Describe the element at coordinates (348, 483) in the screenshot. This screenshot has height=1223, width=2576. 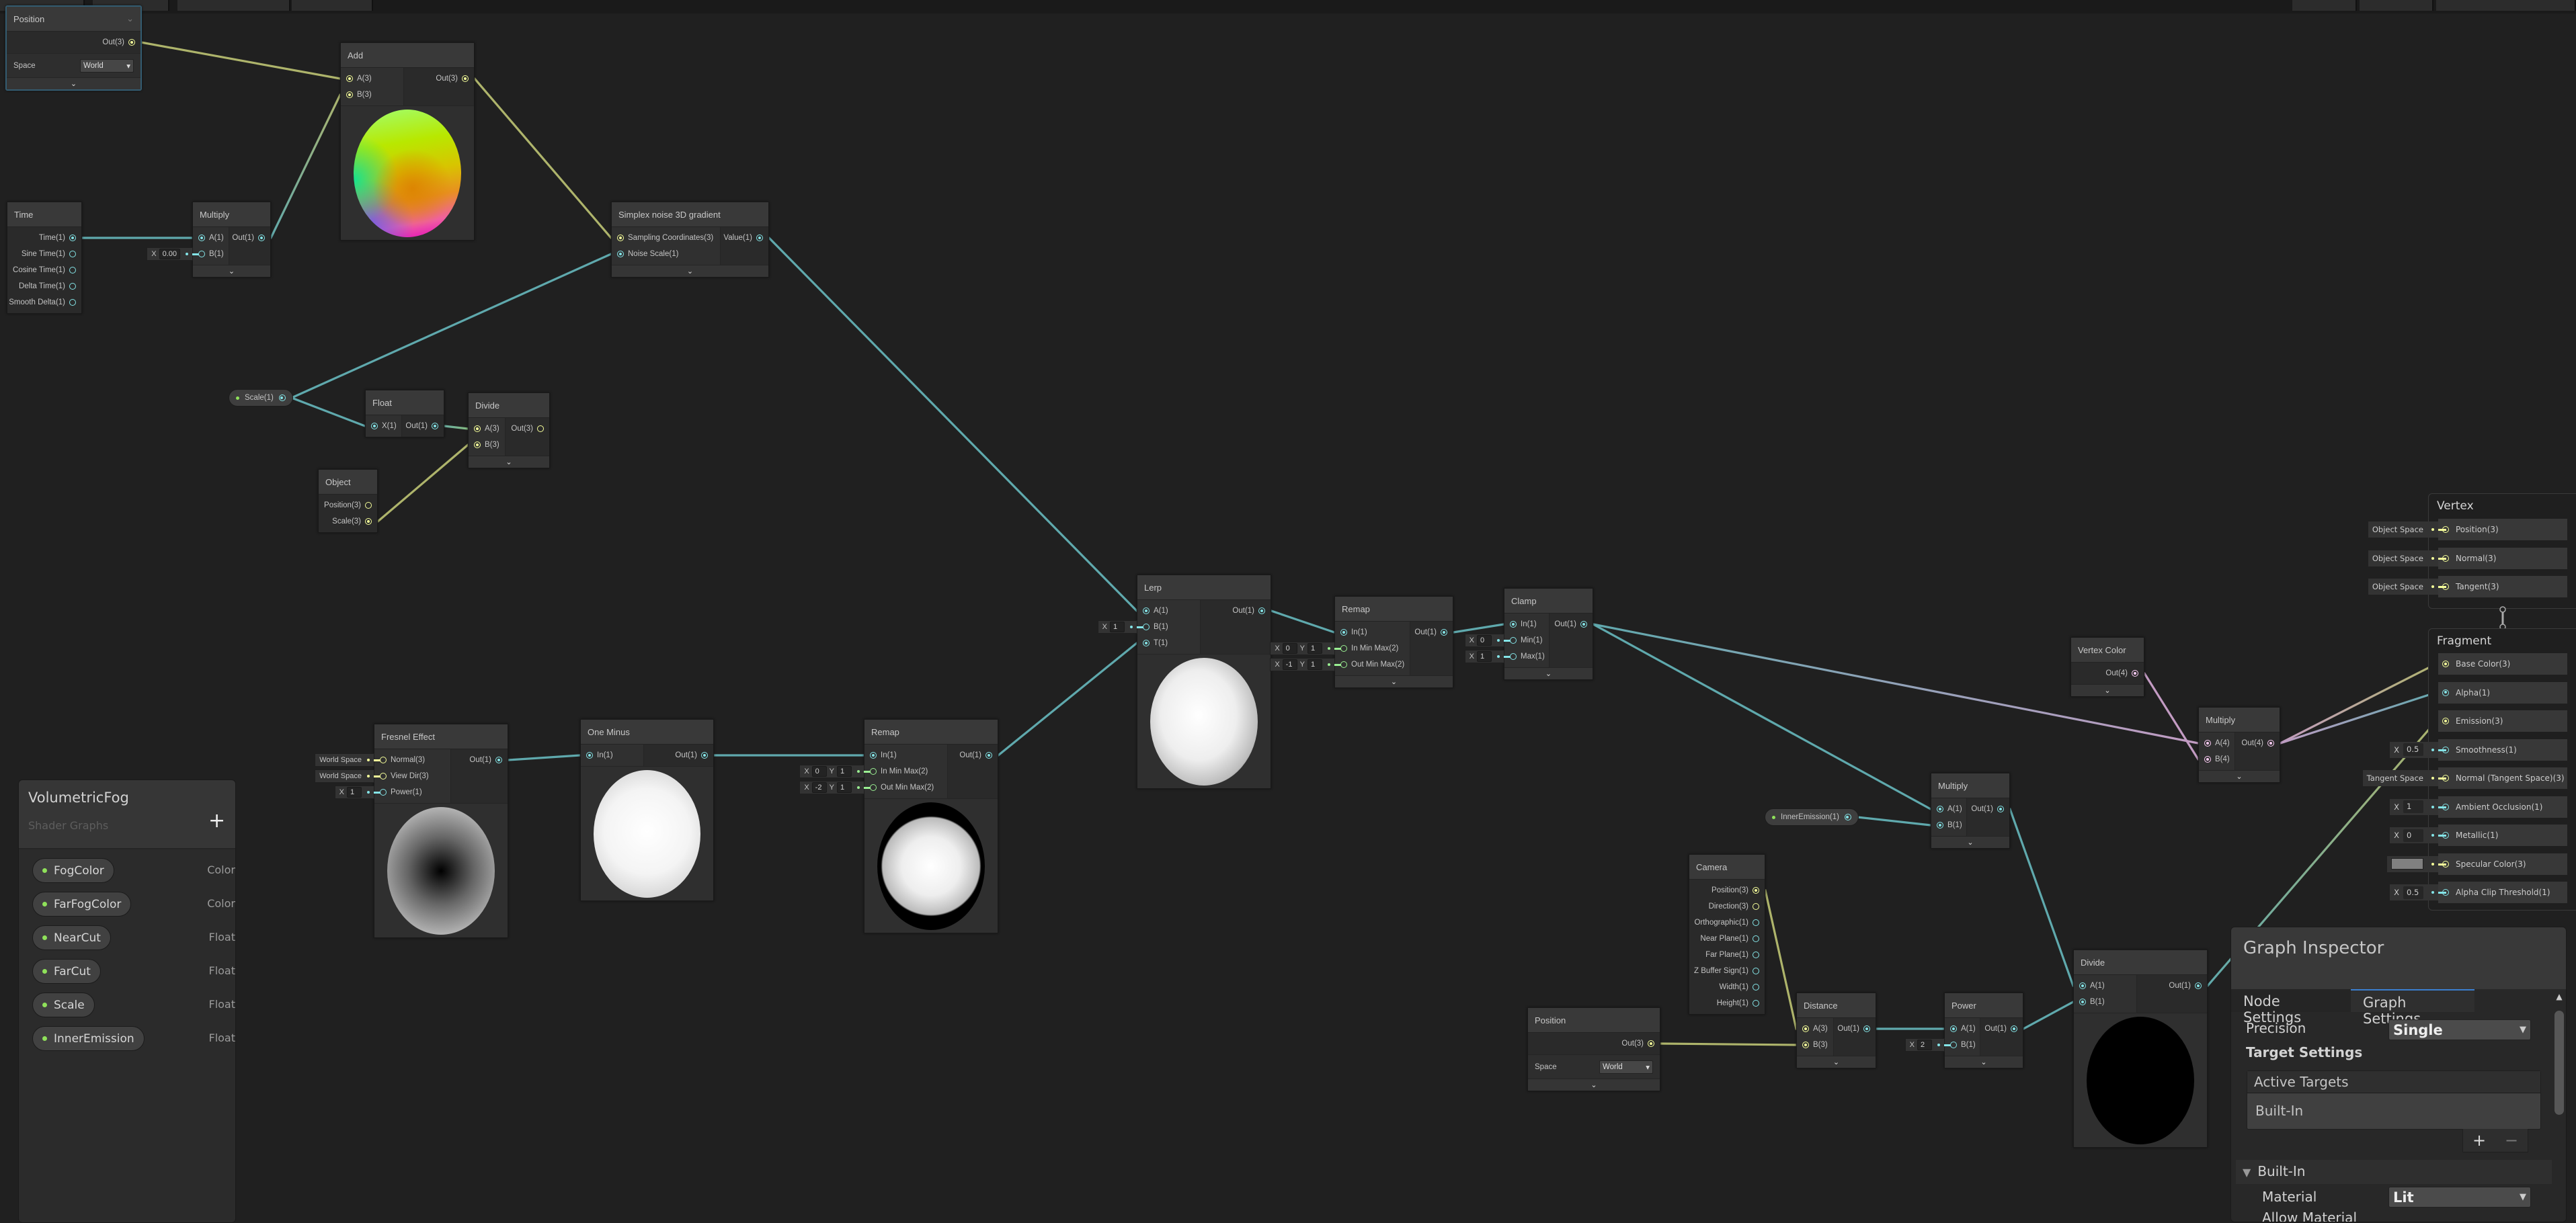
I see `node-header: Object` at that location.